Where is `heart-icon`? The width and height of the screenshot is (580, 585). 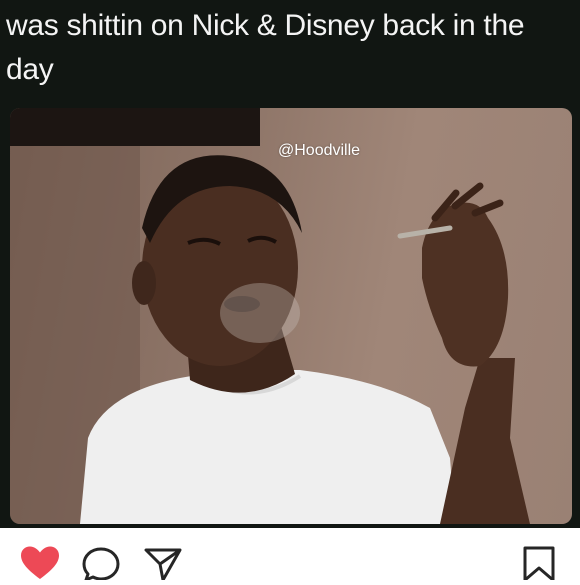 heart-icon is located at coordinates (40, 563).